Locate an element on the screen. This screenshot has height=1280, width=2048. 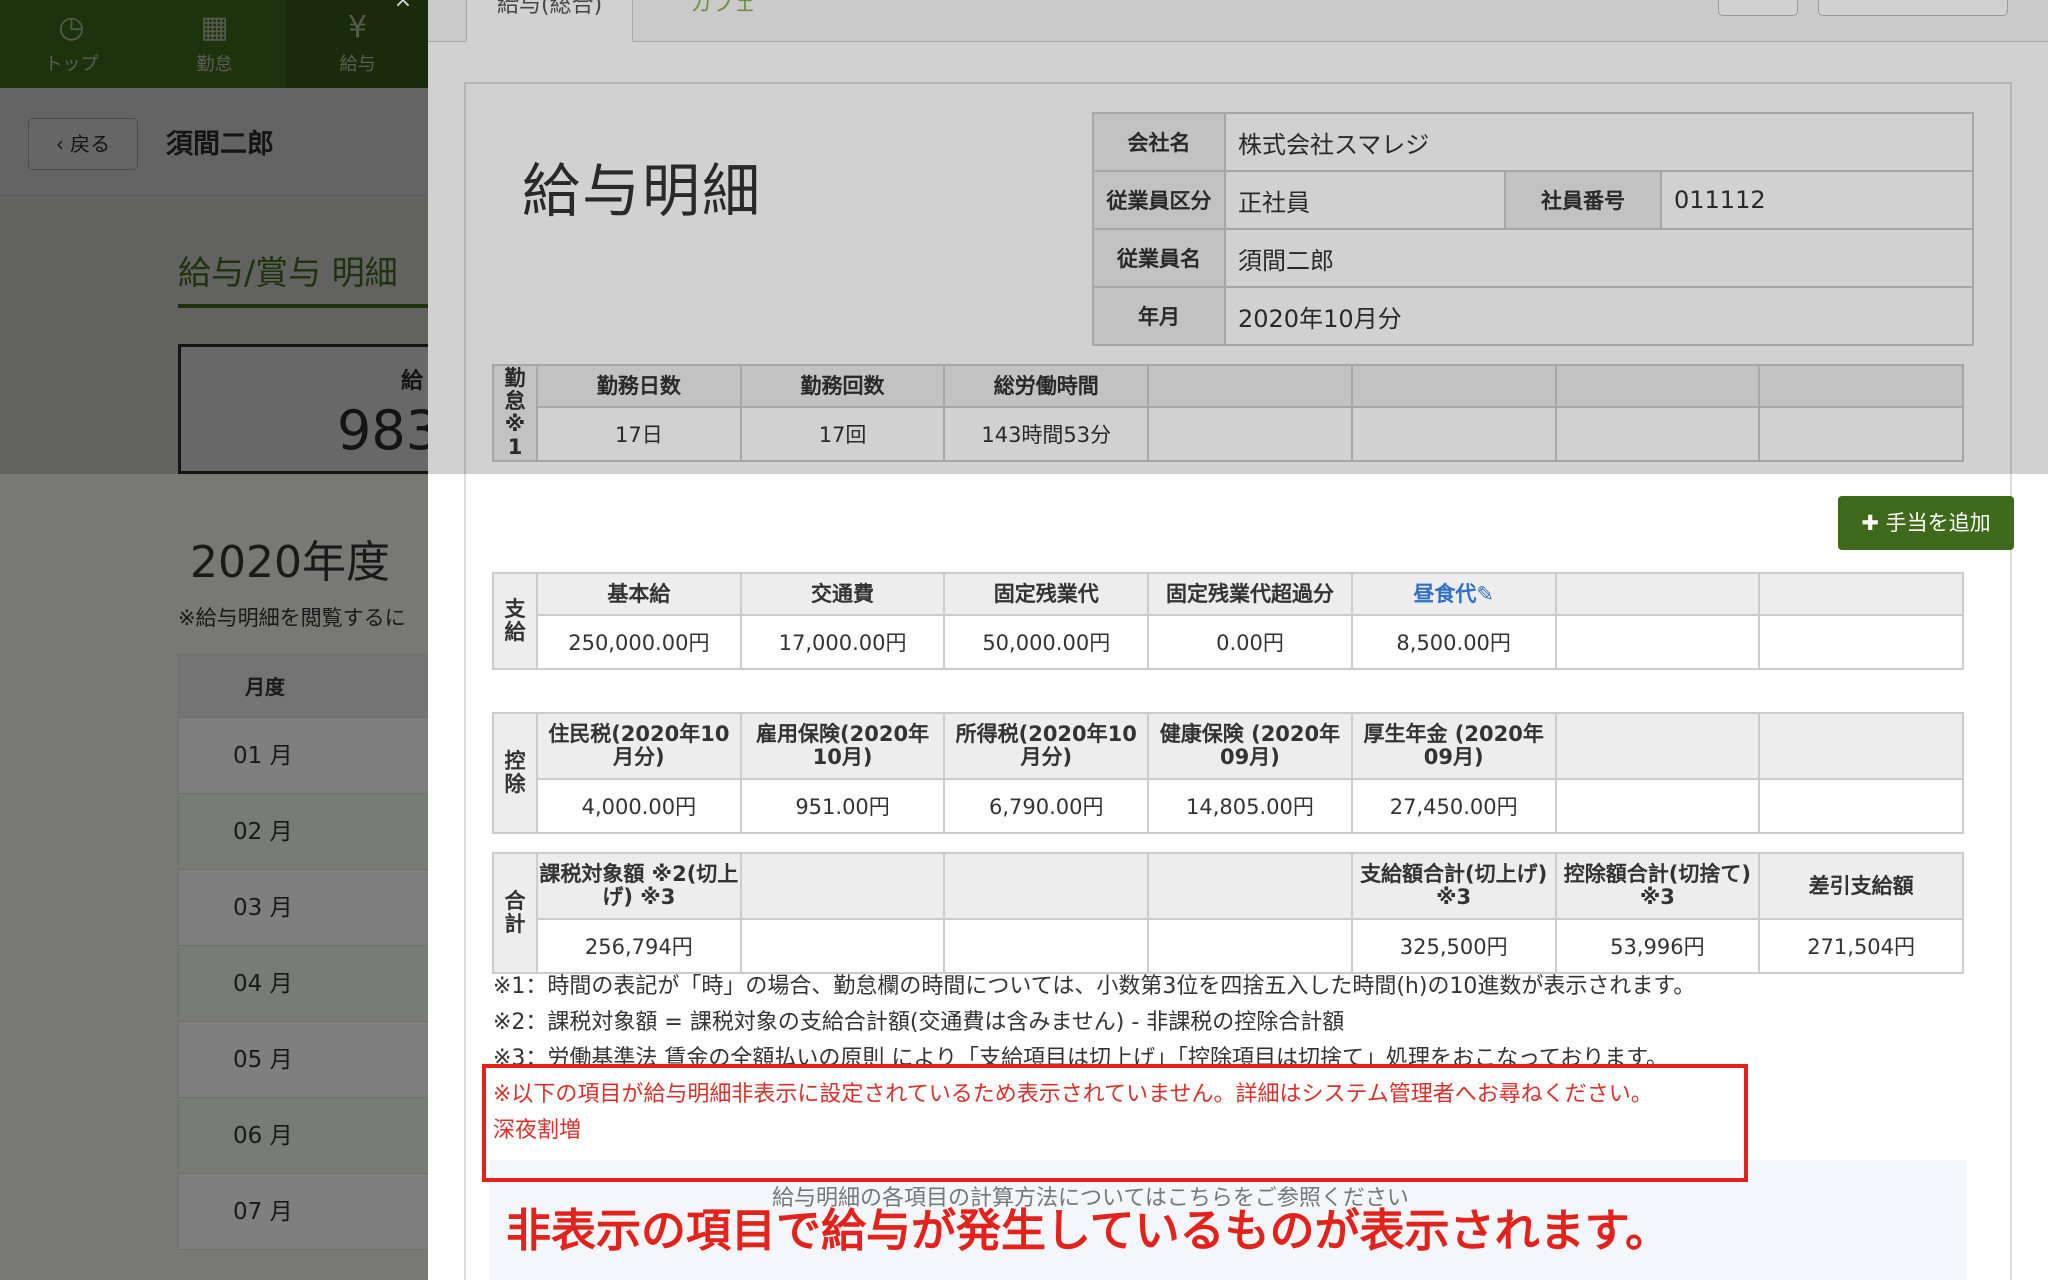
table-cell: 0.00円 is located at coordinates (1250, 642).